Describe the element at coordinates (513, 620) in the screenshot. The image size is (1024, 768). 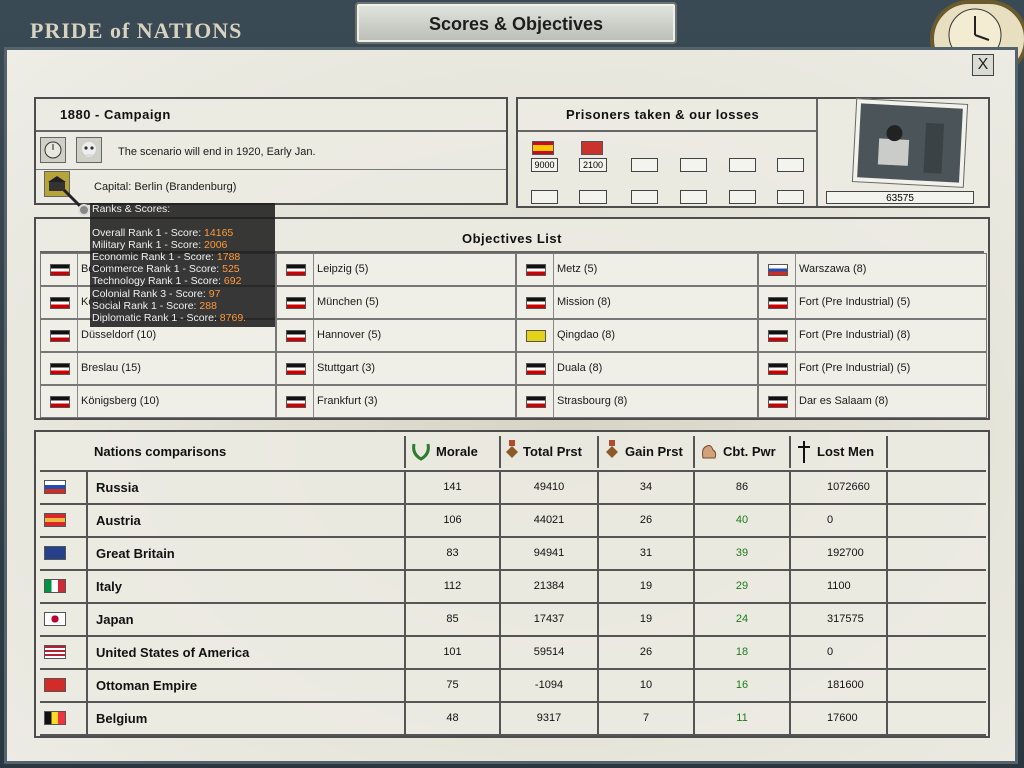
I see `nation-row: Japan 85 17437 19 24 317575` at that location.